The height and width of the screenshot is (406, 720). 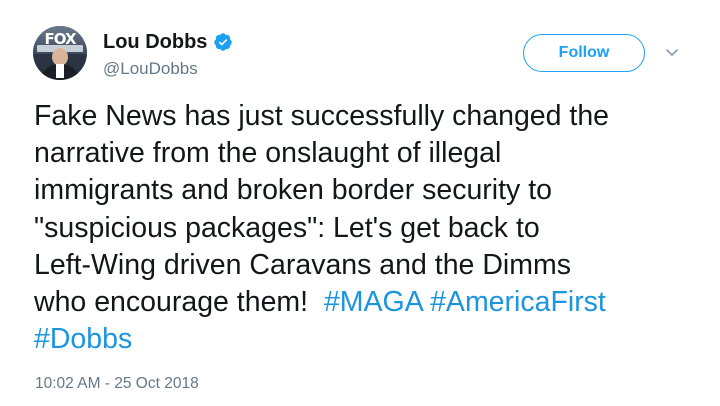 What do you see at coordinates (150, 69) in the screenshot?
I see `author-handle: @LouDobbs` at bounding box center [150, 69].